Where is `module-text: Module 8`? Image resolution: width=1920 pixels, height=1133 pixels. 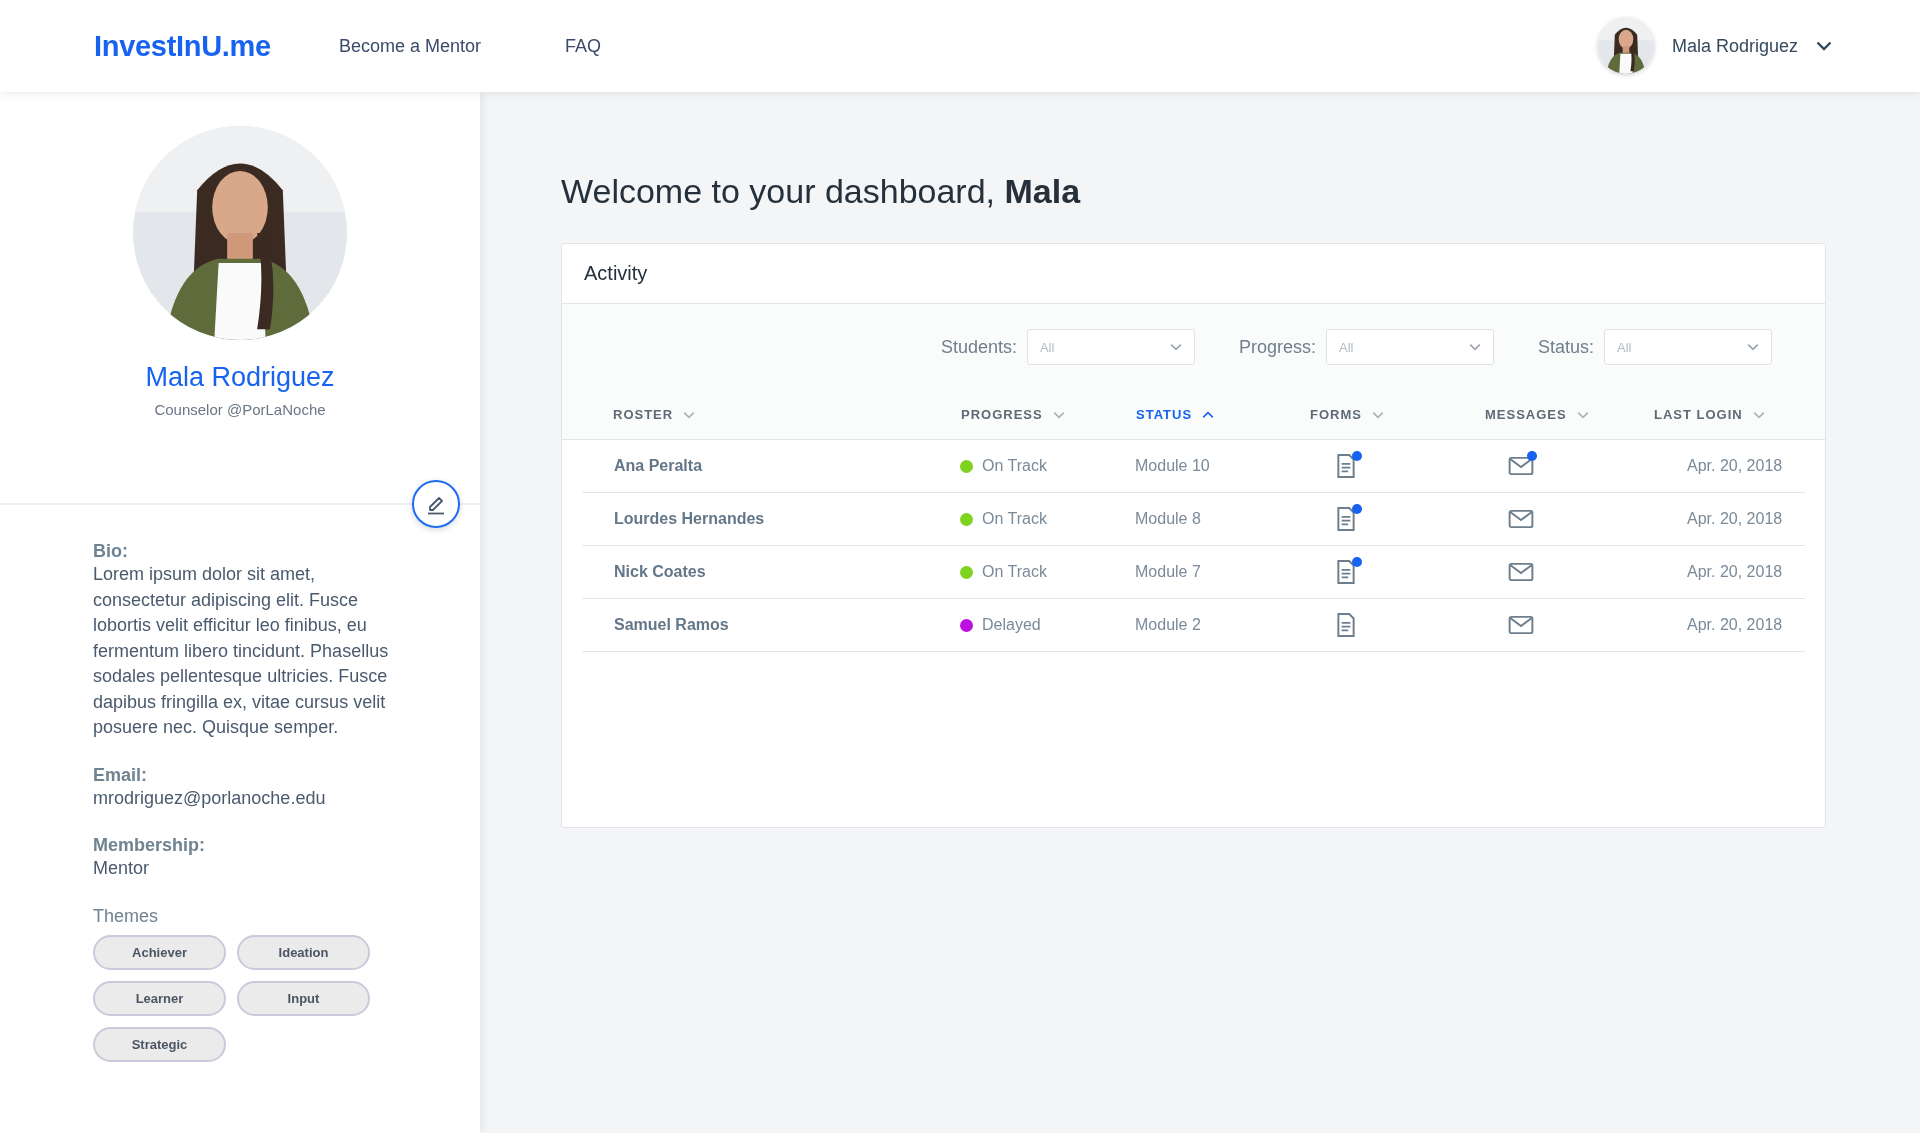 module-text: Module 8 is located at coordinates (1168, 519).